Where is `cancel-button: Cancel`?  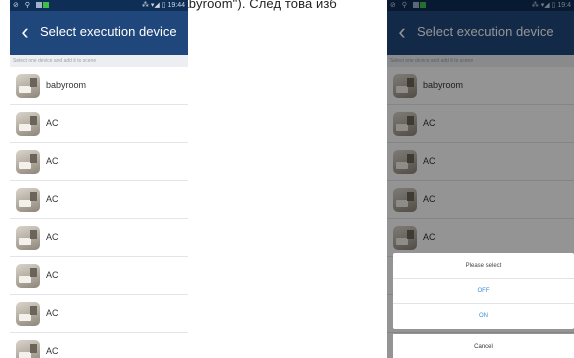
cancel-button: Cancel is located at coordinates (483, 346).